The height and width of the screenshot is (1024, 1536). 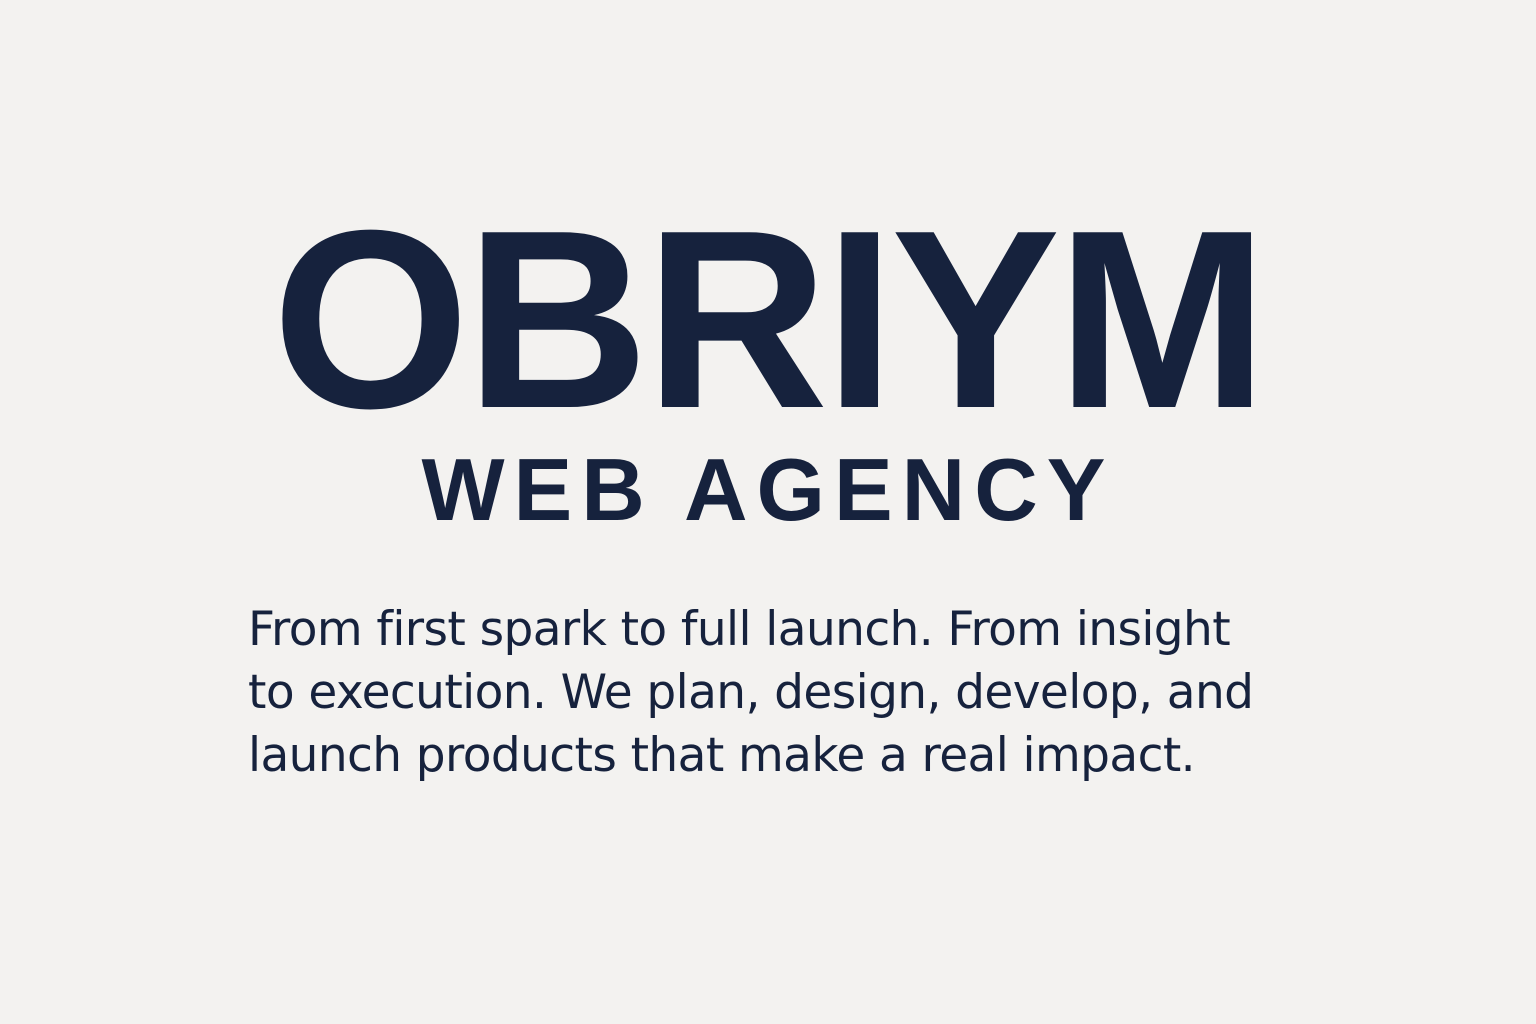 What do you see at coordinates (722, 755) in the screenshot?
I see `tagline-line: launch products that make a real impact.` at bounding box center [722, 755].